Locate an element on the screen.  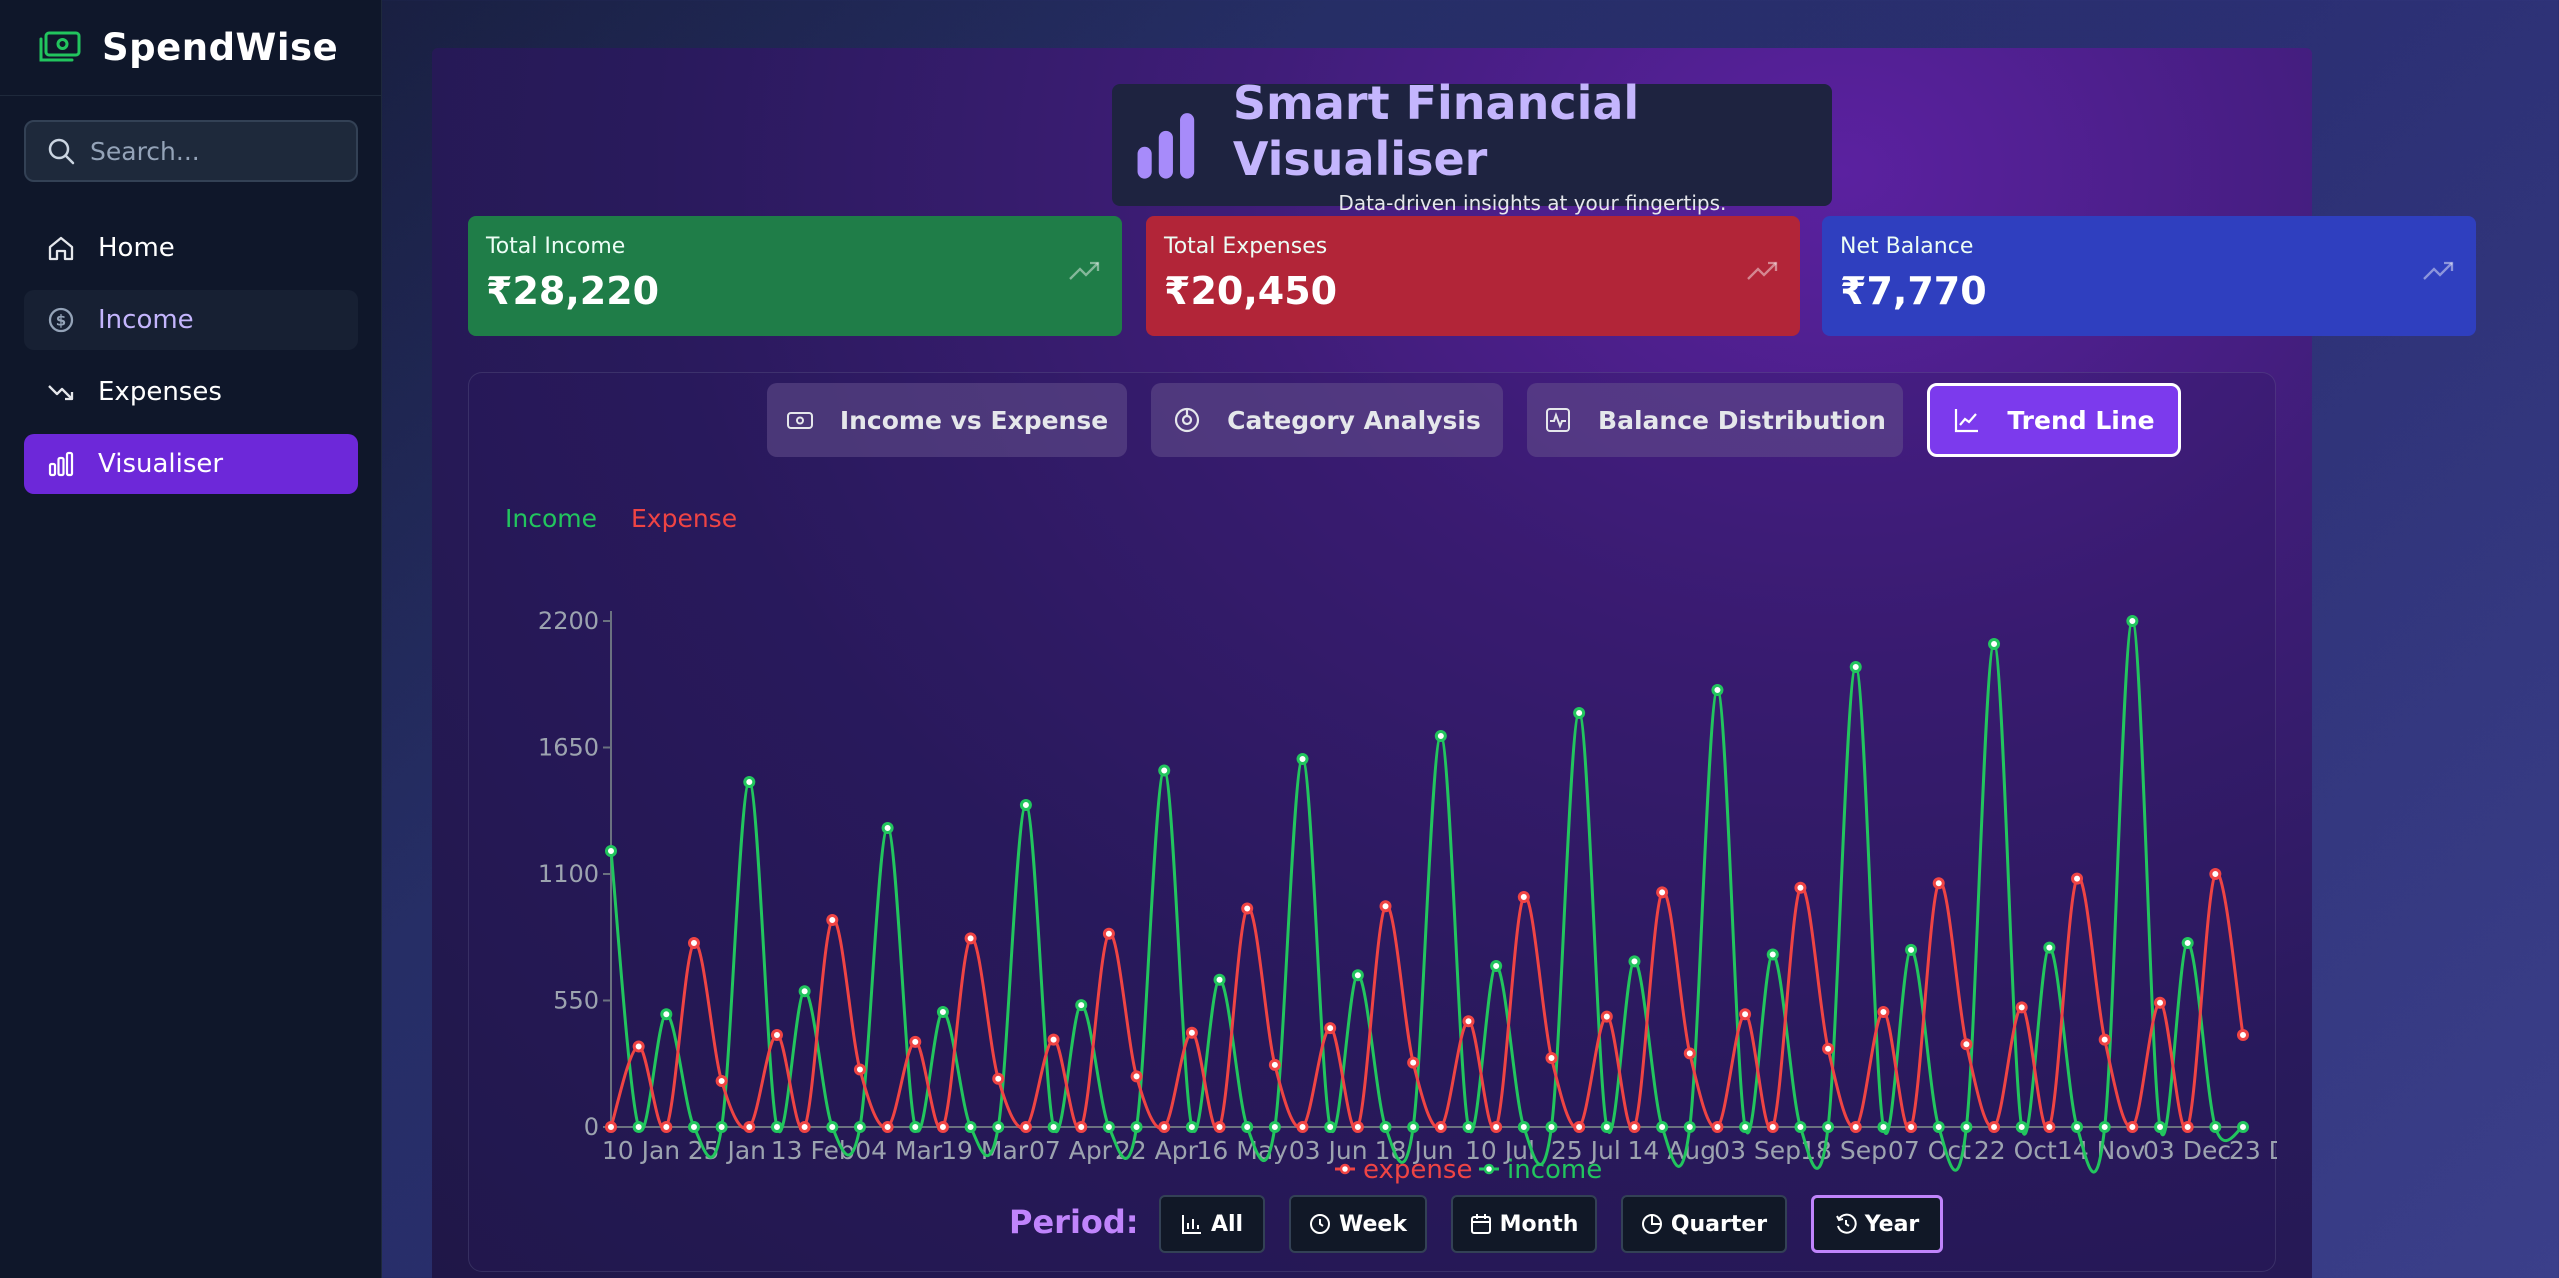
pie-chart-icon is located at coordinates (1651, 1224).